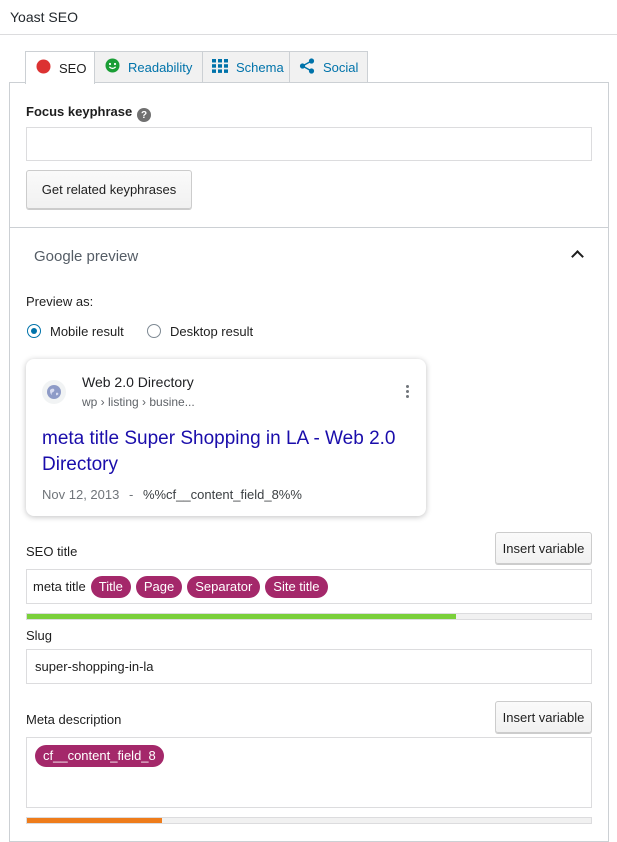 The width and height of the screenshot is (617, 842). What do you see at coordinates (54, 392) in the screenshot?
I see `globe-icon` at bounding box center [54, 392].